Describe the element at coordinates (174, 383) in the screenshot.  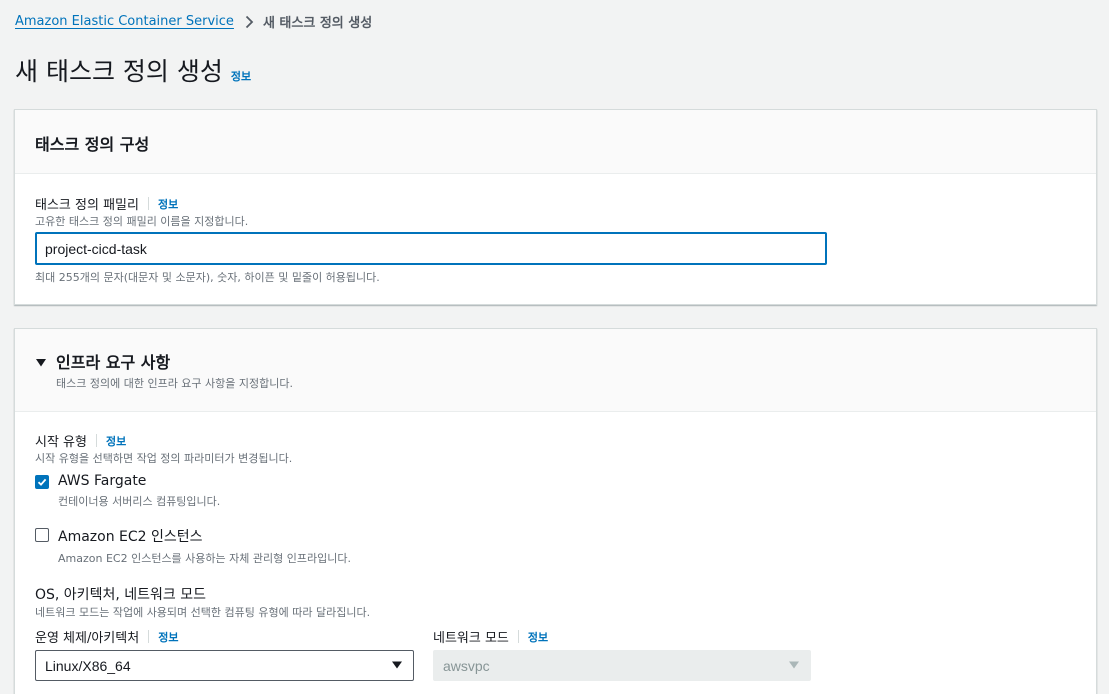
I see `panel-description: 태스크 정의에 대한 인프라 요구 사항을 지정합니다.` at that location.